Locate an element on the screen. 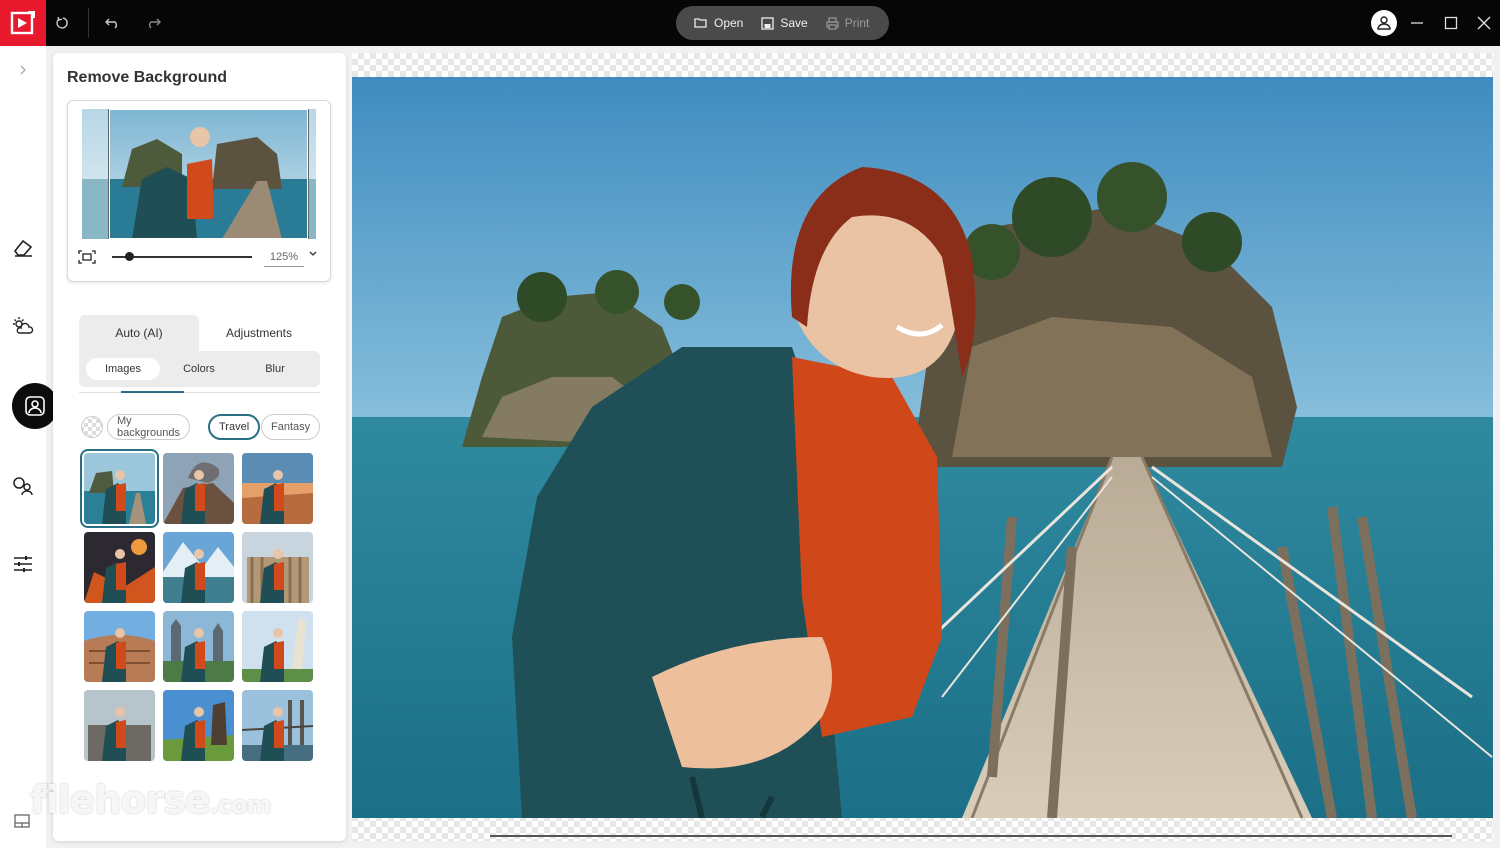 Image resolution: width=1500 pixels, height=848 pixels. thumb-moai is located at coordinates (198, 725).